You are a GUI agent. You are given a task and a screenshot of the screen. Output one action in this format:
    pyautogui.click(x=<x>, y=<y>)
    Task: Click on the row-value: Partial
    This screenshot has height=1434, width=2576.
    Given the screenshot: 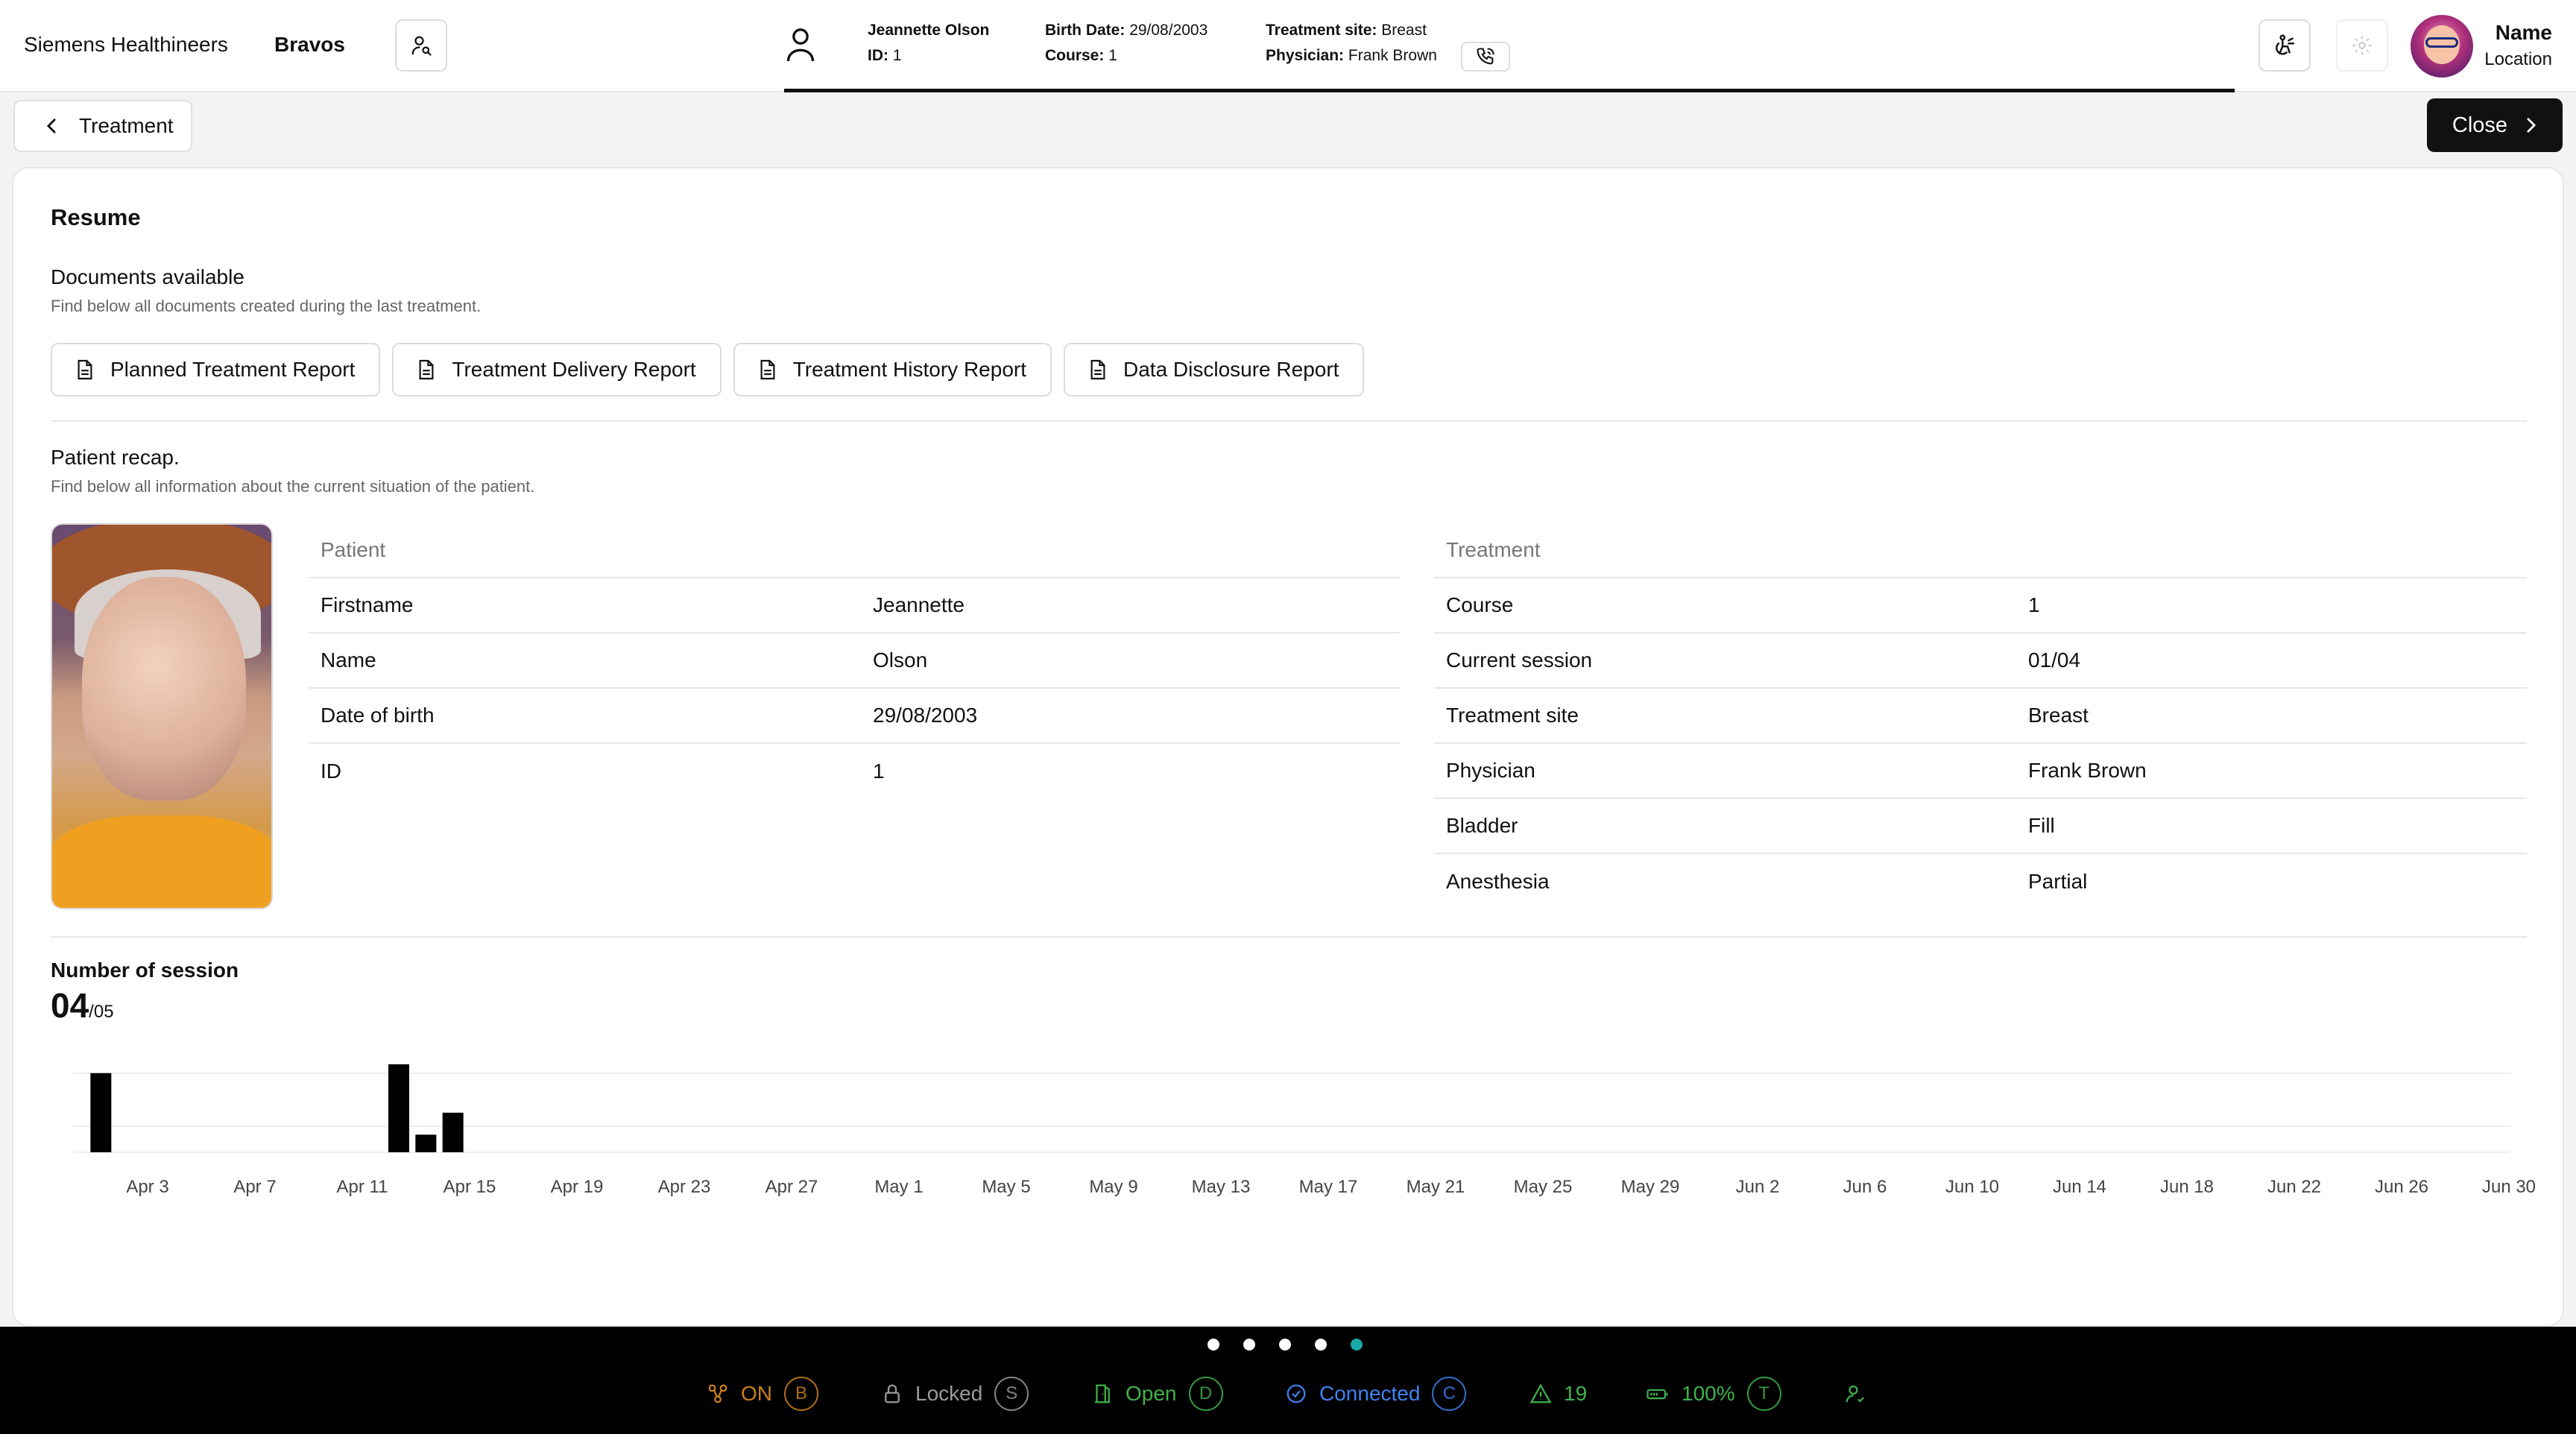 What is the action you would take?
    pyautogui.click(x=2058, y=881)
    